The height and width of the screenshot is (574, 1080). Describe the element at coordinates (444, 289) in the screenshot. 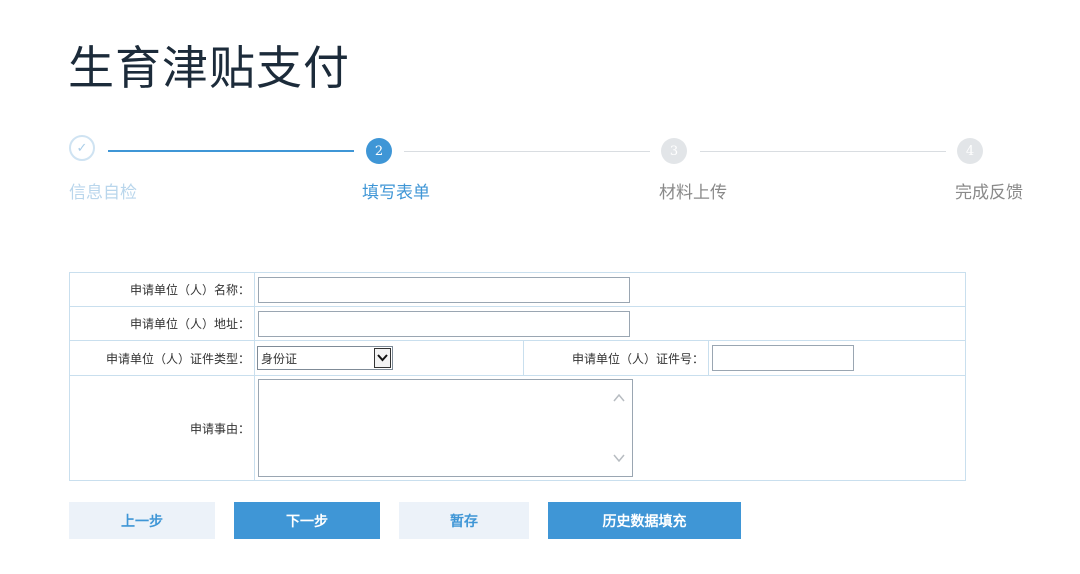

I see `applicant-name-input` at that location.